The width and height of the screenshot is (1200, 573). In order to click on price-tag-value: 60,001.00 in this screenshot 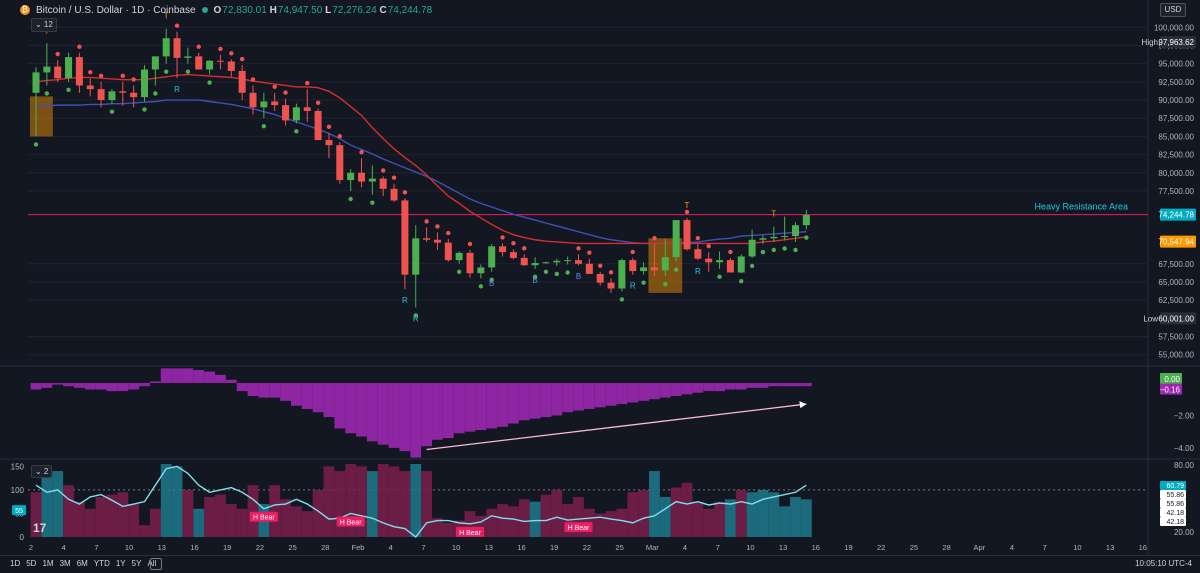, I will do `click(1176, 318)`.